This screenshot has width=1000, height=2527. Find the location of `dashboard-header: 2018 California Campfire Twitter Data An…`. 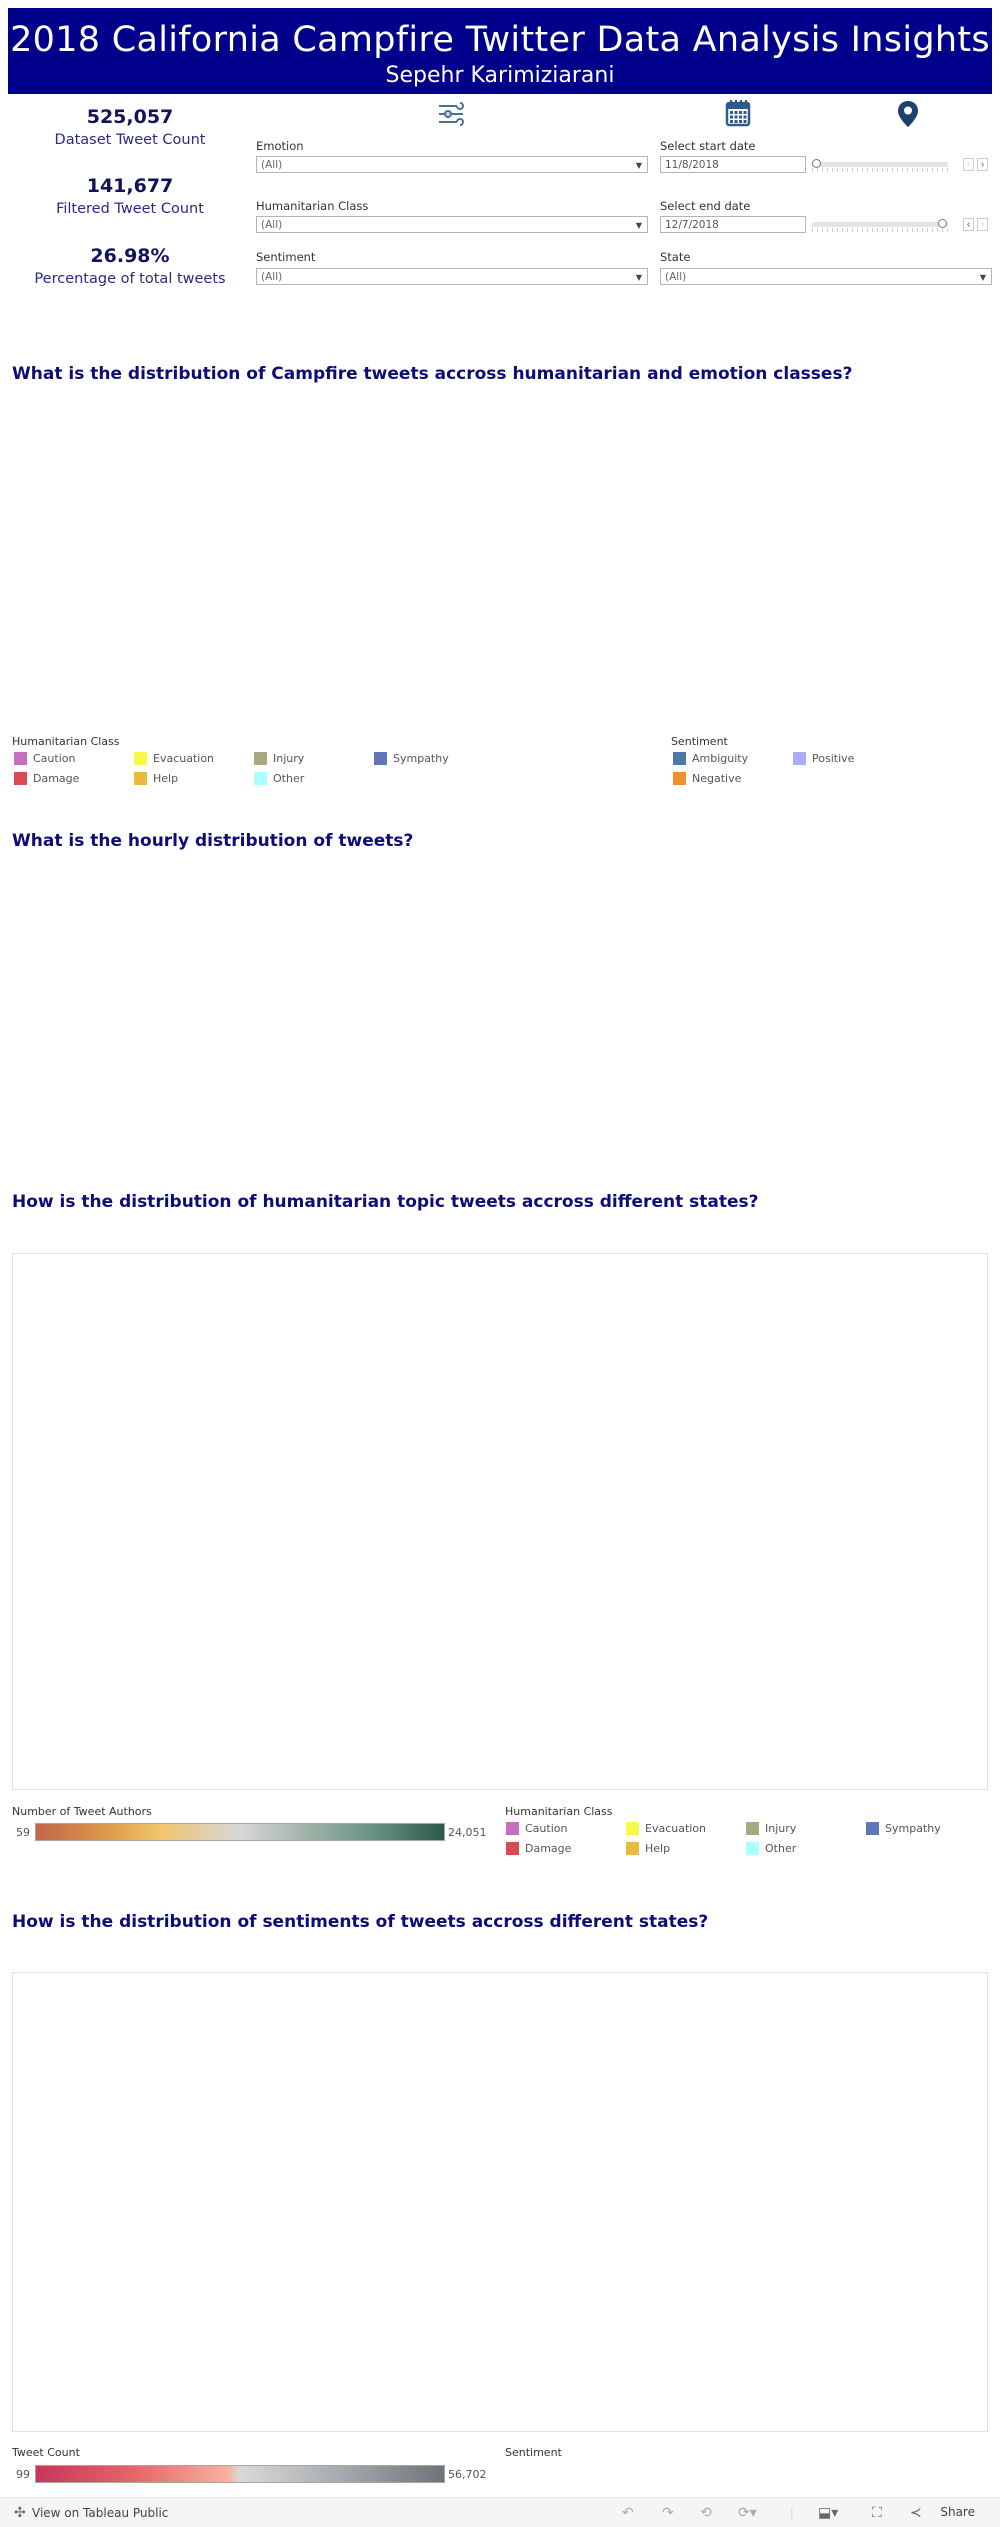

dashboard-header: 2018 California Campfire Twitter Data An… is located at coordinates (500, 51).